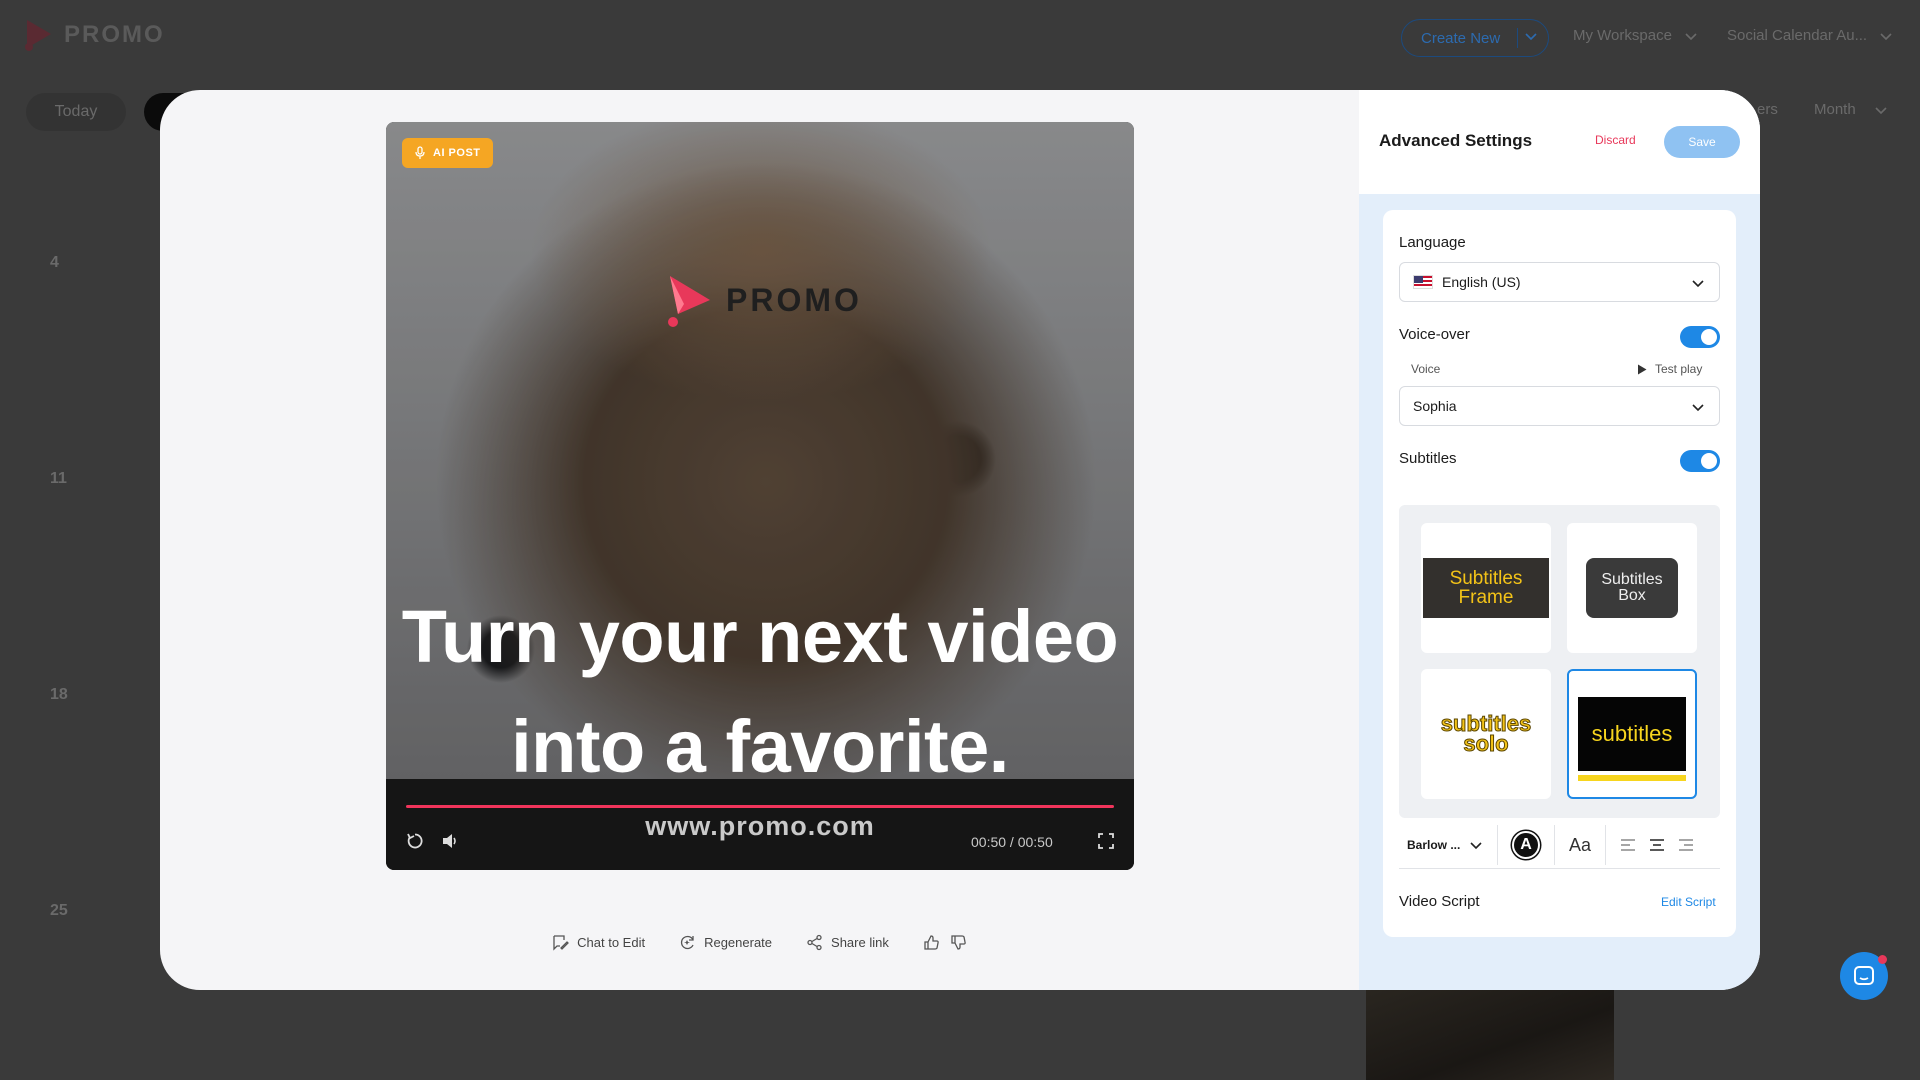  What do you see at coordinates (931, 942) in the screenshot?
I see `thumbs-up-icon` at bounding box center [931, 942].